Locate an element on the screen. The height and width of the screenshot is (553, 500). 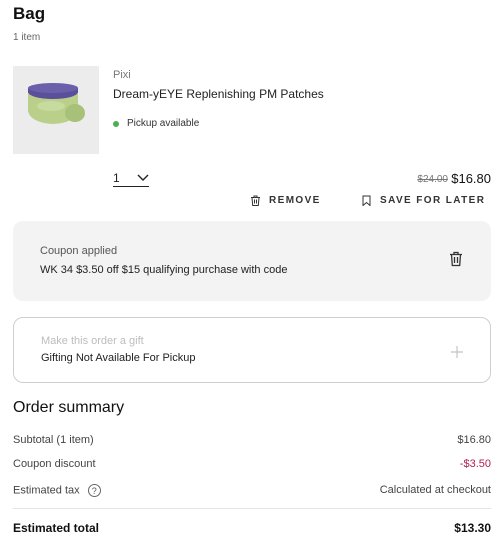
coupon-label: Coupon applied is located at coordinates (79, 251).